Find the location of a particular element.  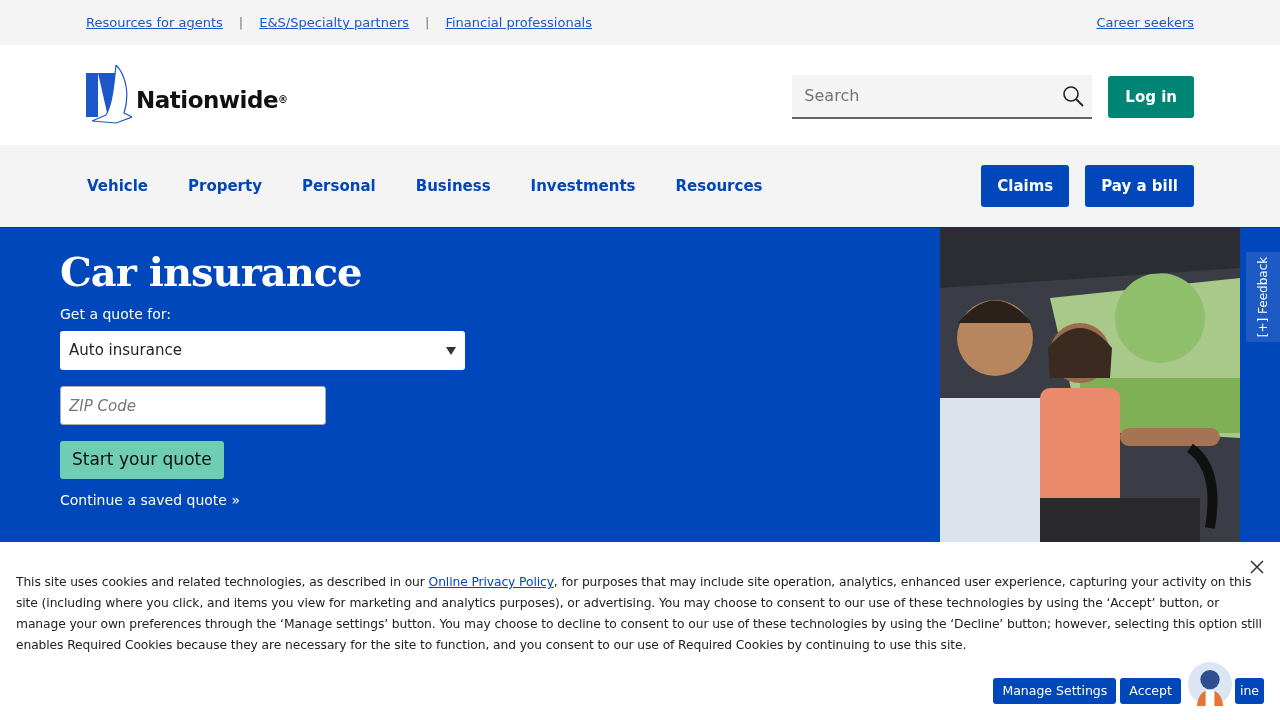

zip-field: ZIP Code is located at coordinates (193, 405).